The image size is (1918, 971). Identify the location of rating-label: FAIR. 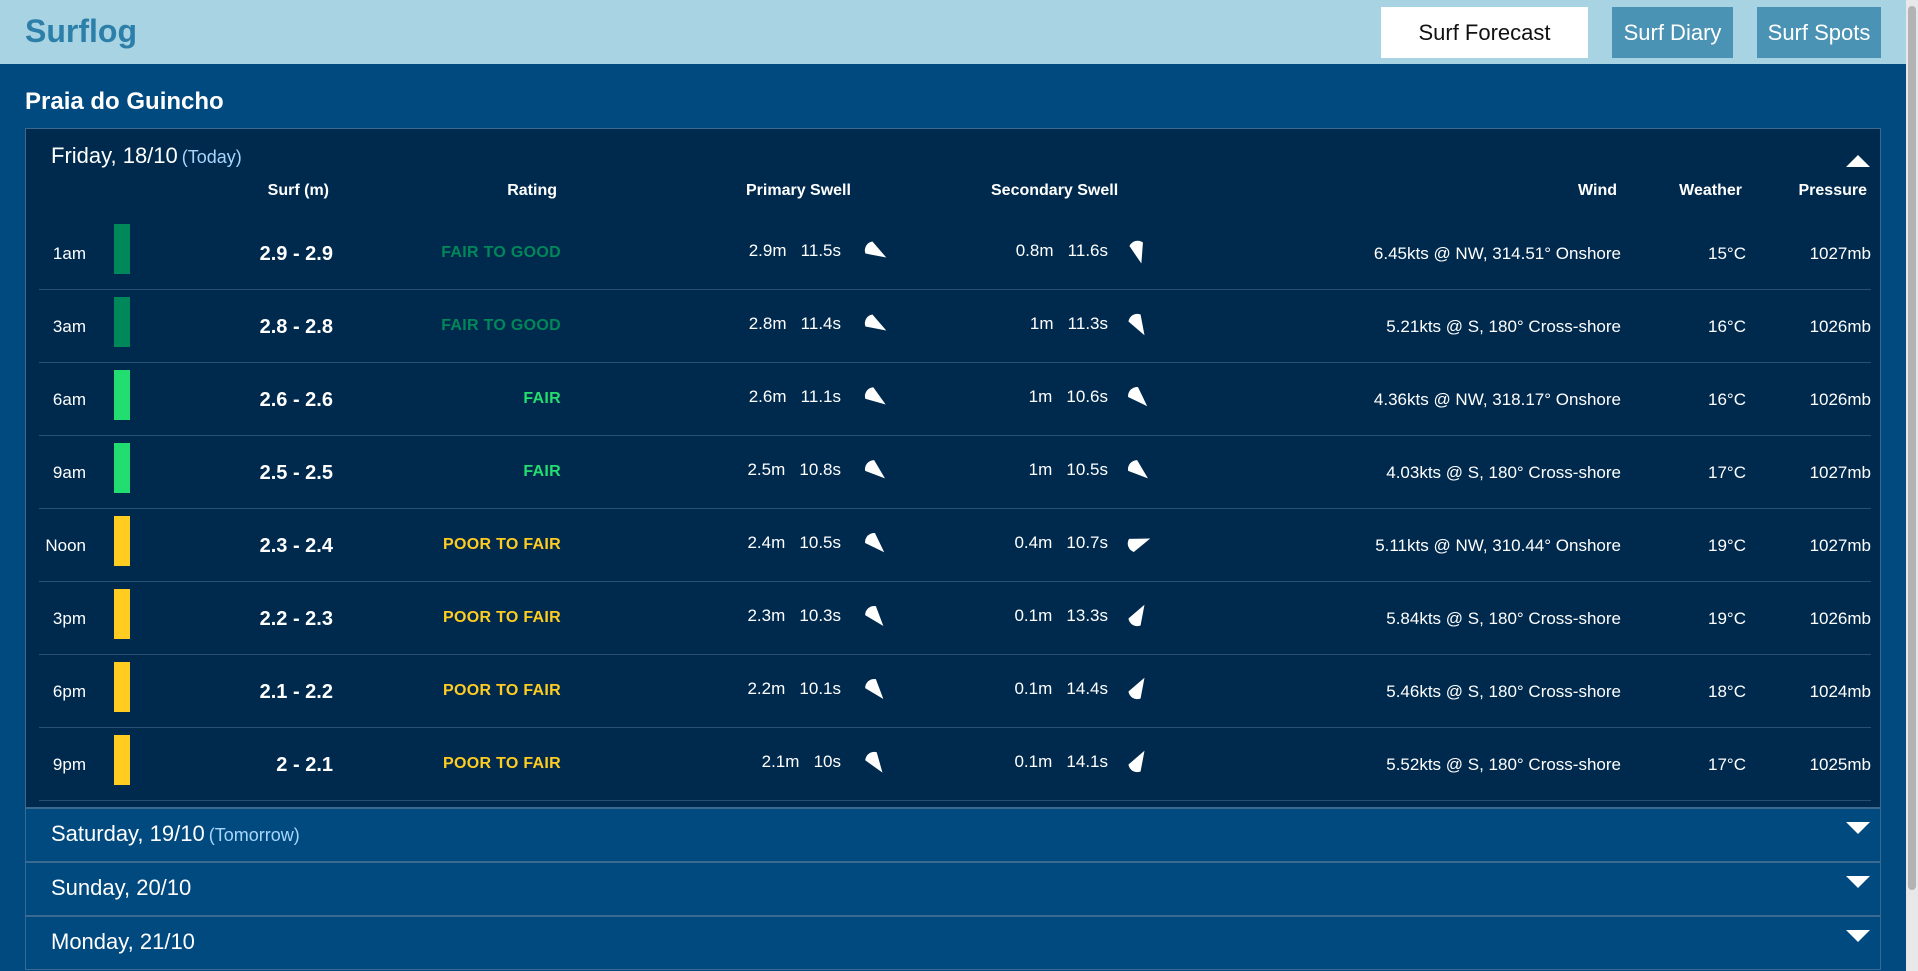
(542, 398).